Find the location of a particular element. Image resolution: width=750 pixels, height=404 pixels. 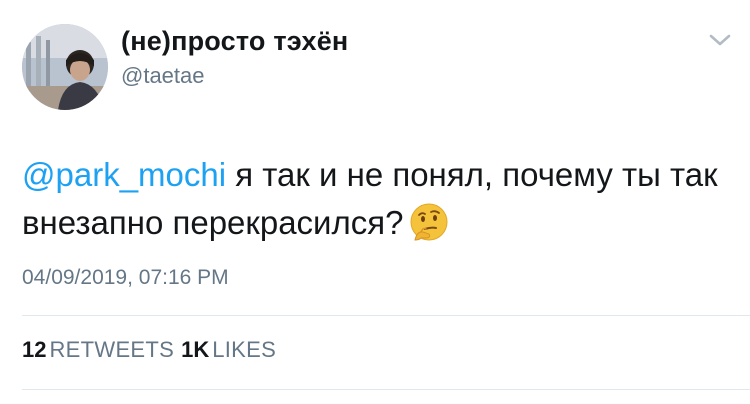

chevron-down-icon is located at coordinates (720, 40).